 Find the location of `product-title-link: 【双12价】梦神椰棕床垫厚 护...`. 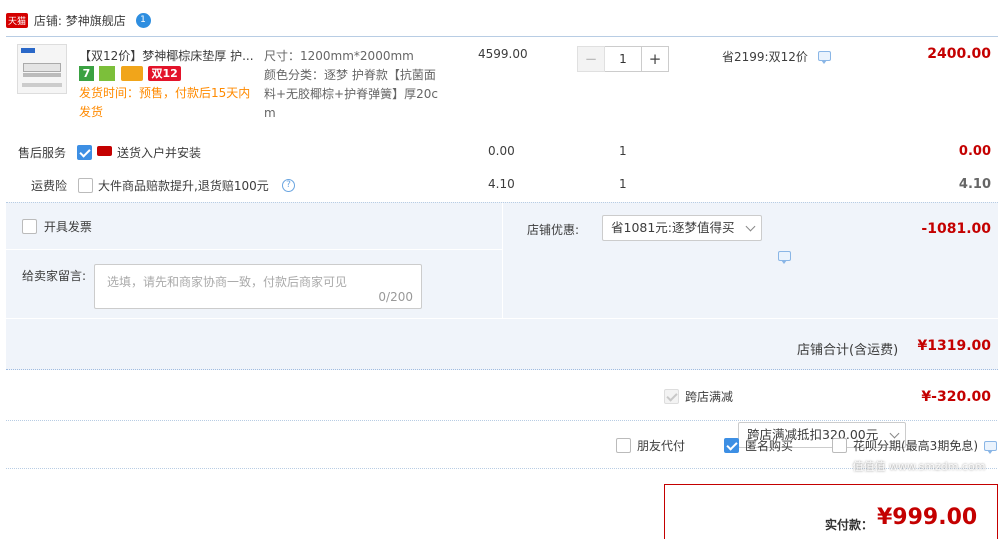

product-title-link: 【双12价】梦神椰棕床垫厚 护... is located at coordinates (168, 55).